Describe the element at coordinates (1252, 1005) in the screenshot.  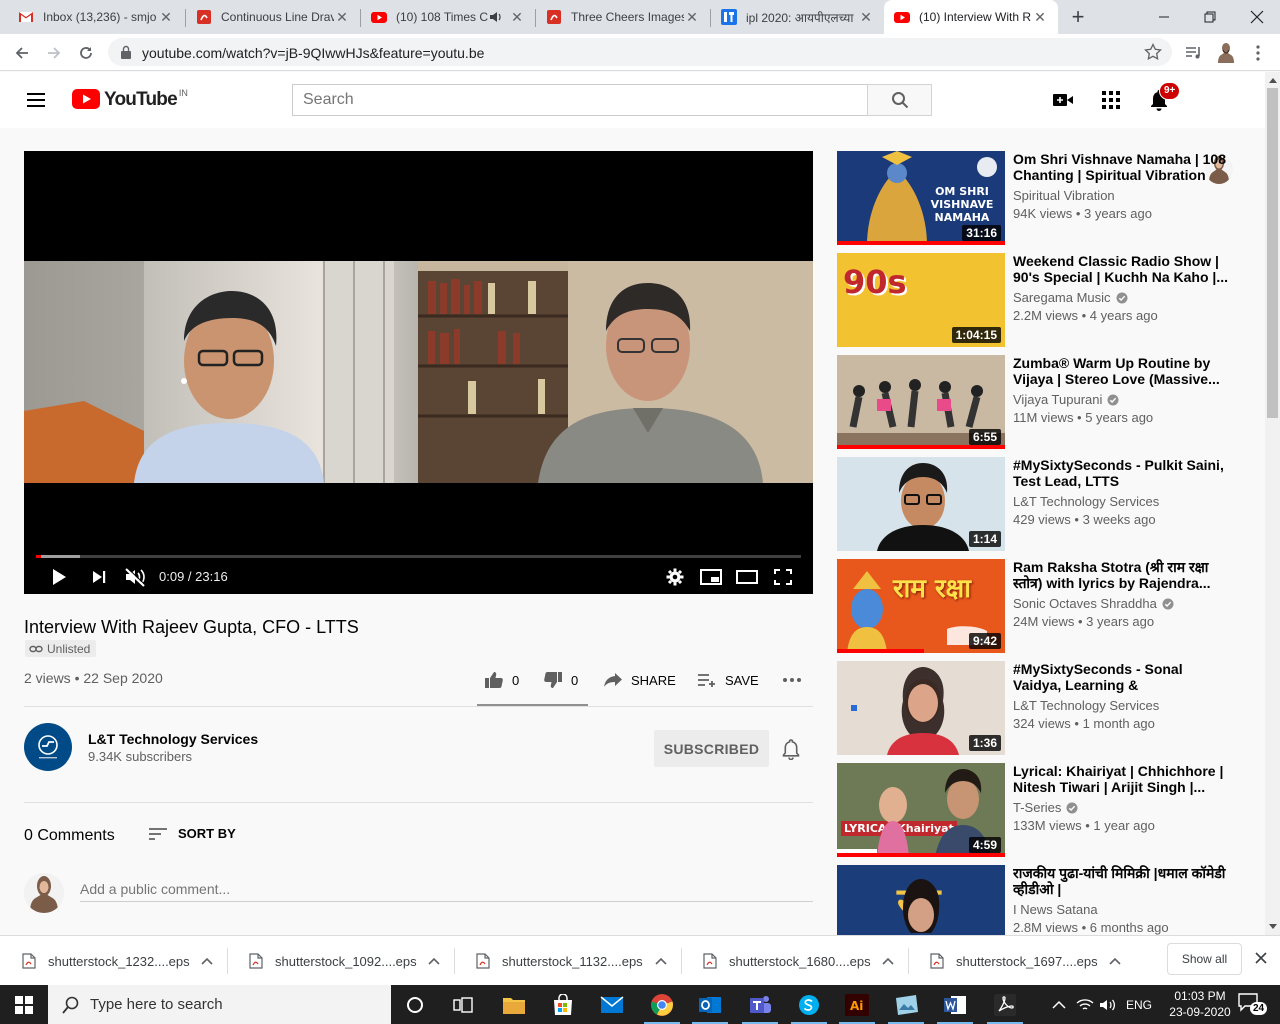
I see `action-center-button: 24` at that location.